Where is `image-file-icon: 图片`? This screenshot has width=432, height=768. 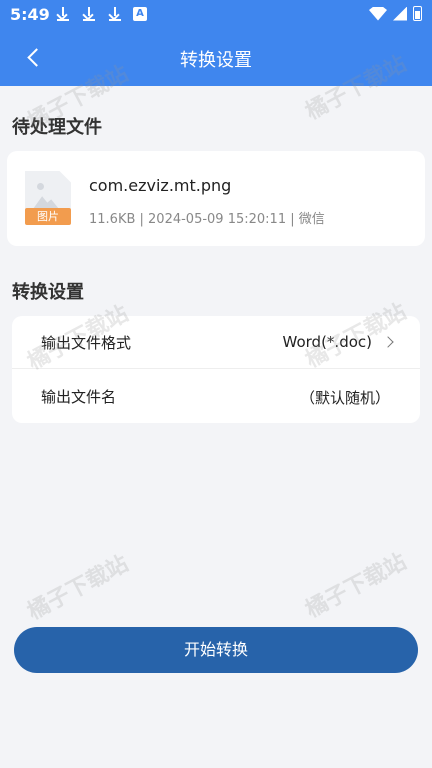 image-file-icon: 图片 is located at coordinates (48, 198).